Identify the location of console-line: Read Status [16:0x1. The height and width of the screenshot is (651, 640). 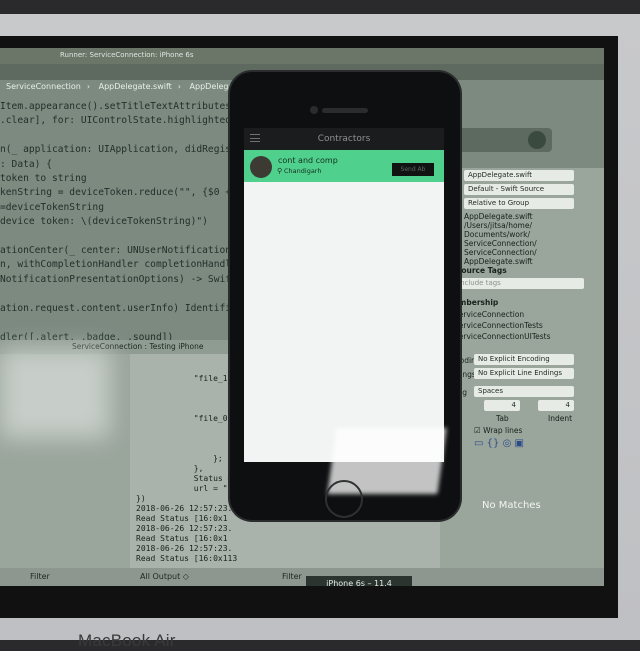
(182, 538).